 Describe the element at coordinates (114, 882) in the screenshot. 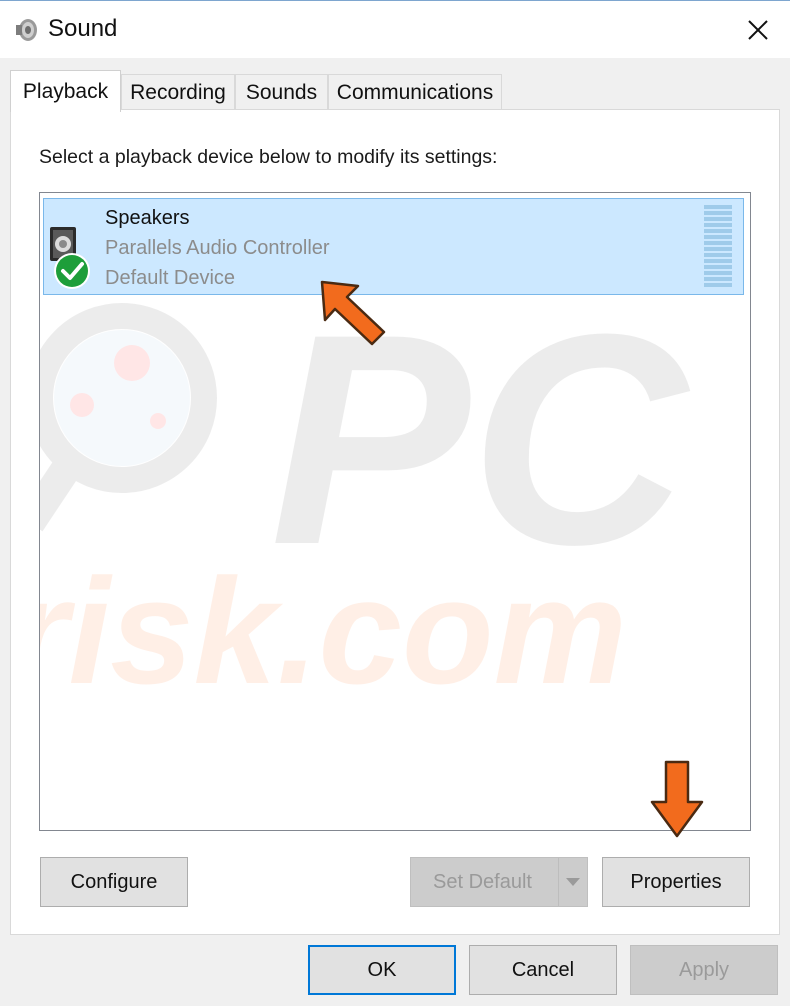

I see `configure-button: Configure` at that location.